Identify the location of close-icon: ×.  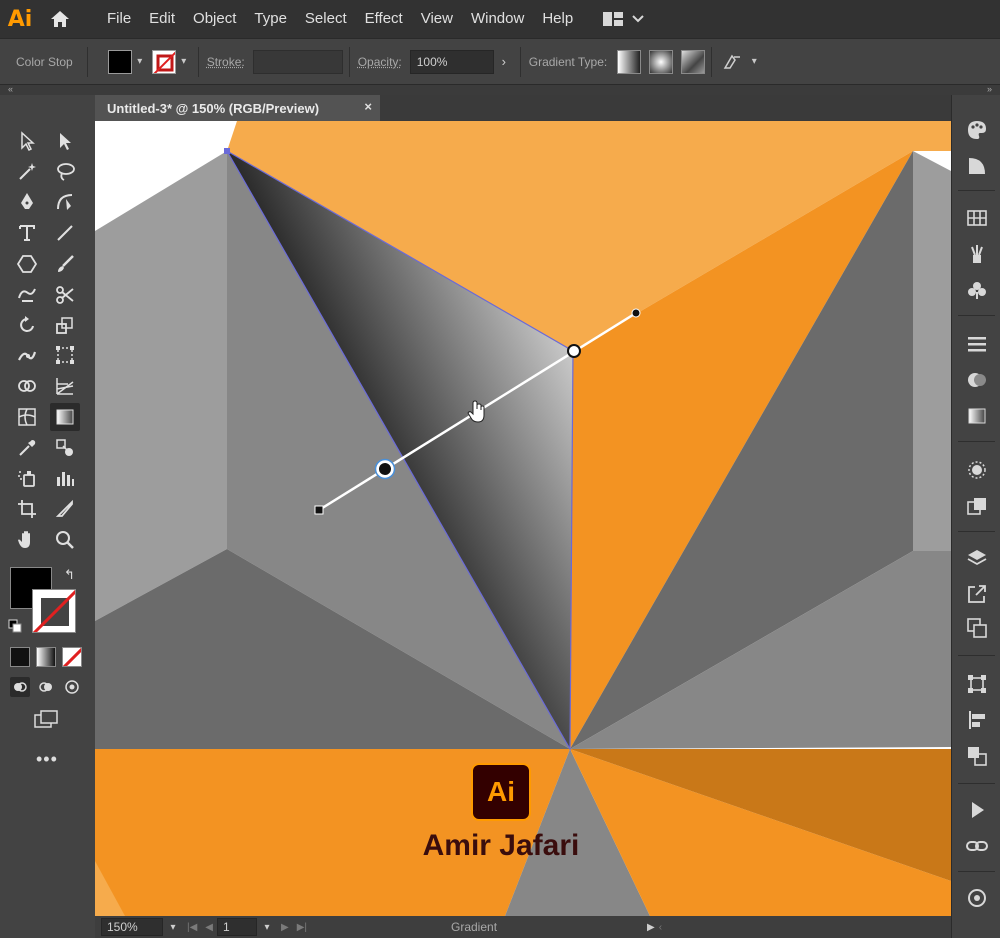
(368, 106).